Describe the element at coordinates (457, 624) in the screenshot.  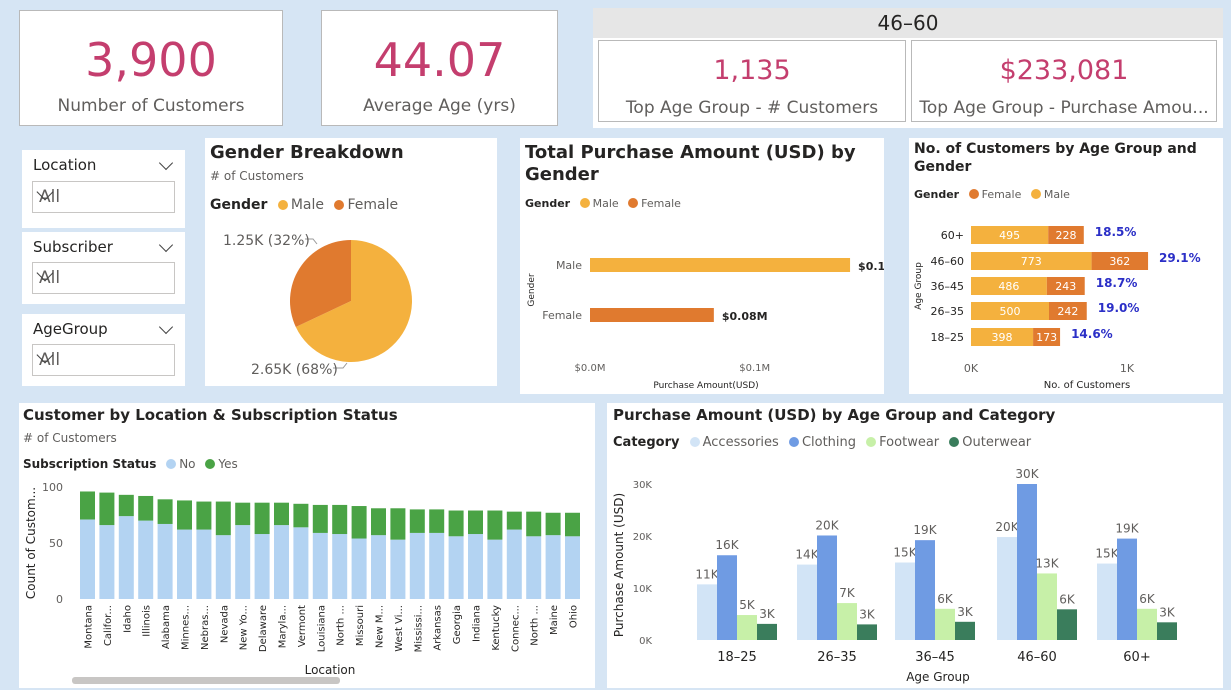
I see `x-tick-label: Georgia` at that location.